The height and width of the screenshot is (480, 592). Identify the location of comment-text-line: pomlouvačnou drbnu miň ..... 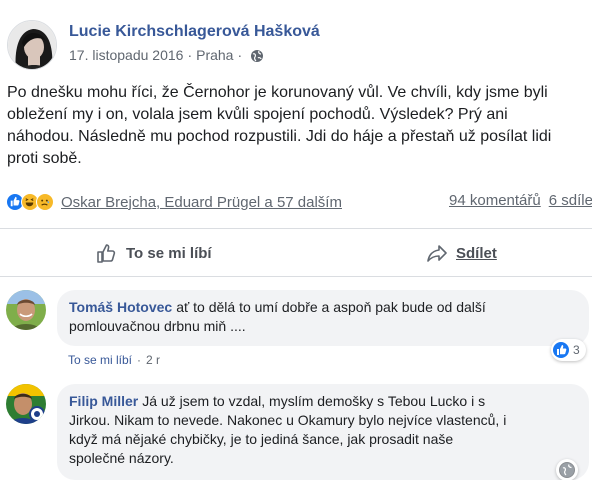
(157, 326).